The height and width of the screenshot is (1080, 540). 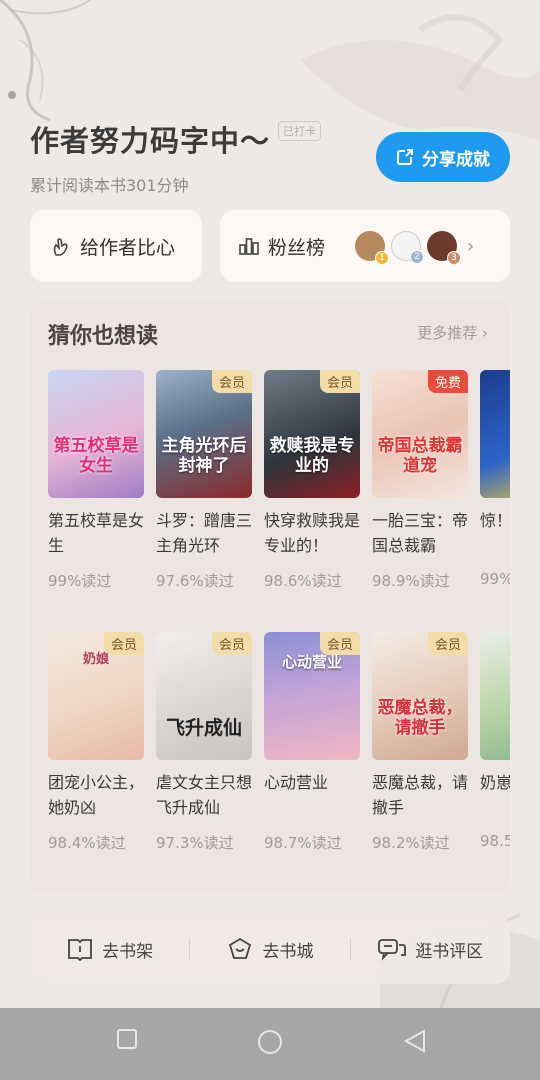 I want to click on book-item: 地开 惊！在星 99%, so click(x=495, y=480).